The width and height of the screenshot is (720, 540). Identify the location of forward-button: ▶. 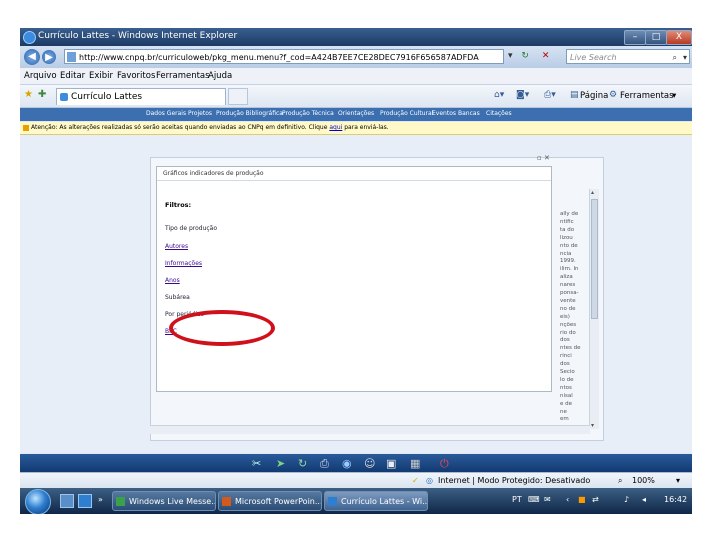
(49, 57).